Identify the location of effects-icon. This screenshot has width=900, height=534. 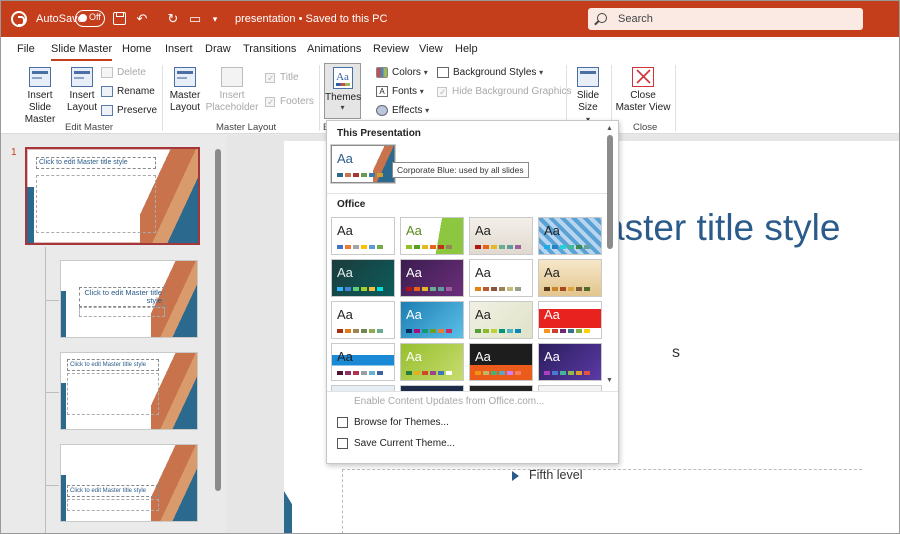
(382, 110).